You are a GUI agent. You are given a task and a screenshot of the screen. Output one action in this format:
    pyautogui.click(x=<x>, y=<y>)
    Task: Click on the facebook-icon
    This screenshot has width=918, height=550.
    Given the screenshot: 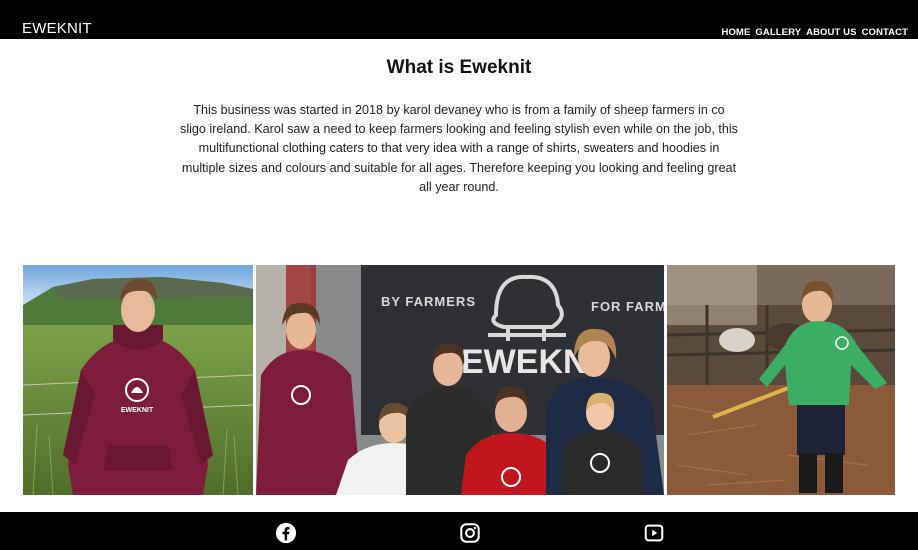 What is the action you would take?
    pyautogui.click(x=286, y=533)
    